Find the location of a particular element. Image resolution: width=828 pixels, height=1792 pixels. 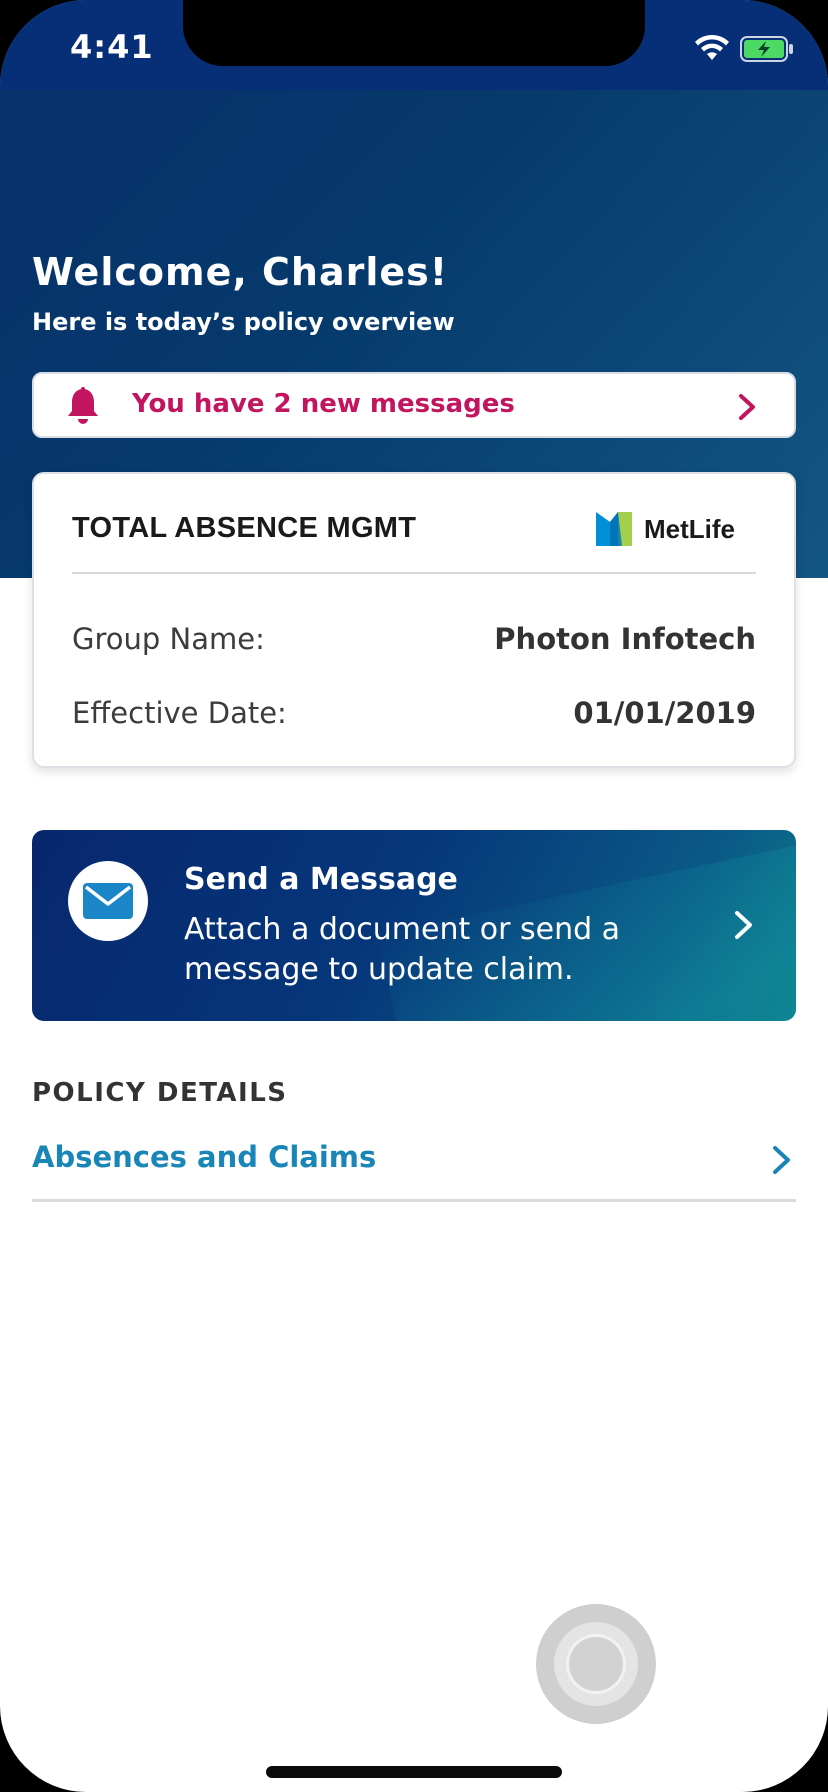

send-message-title: Send a Message is located at coordinates (321, 879).